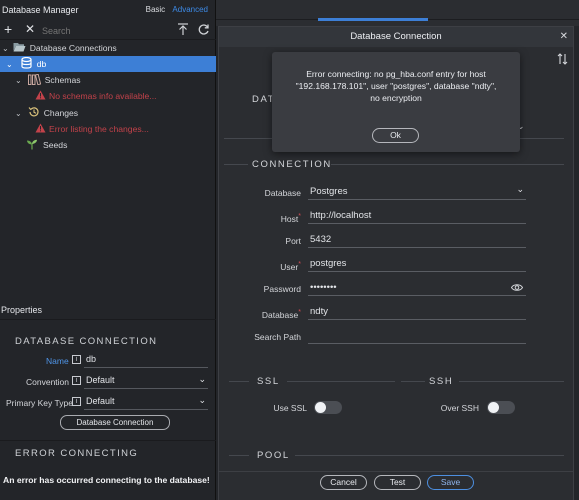 The image size is (579, 500). I want to click on test-button: Test, so click(397, 482).